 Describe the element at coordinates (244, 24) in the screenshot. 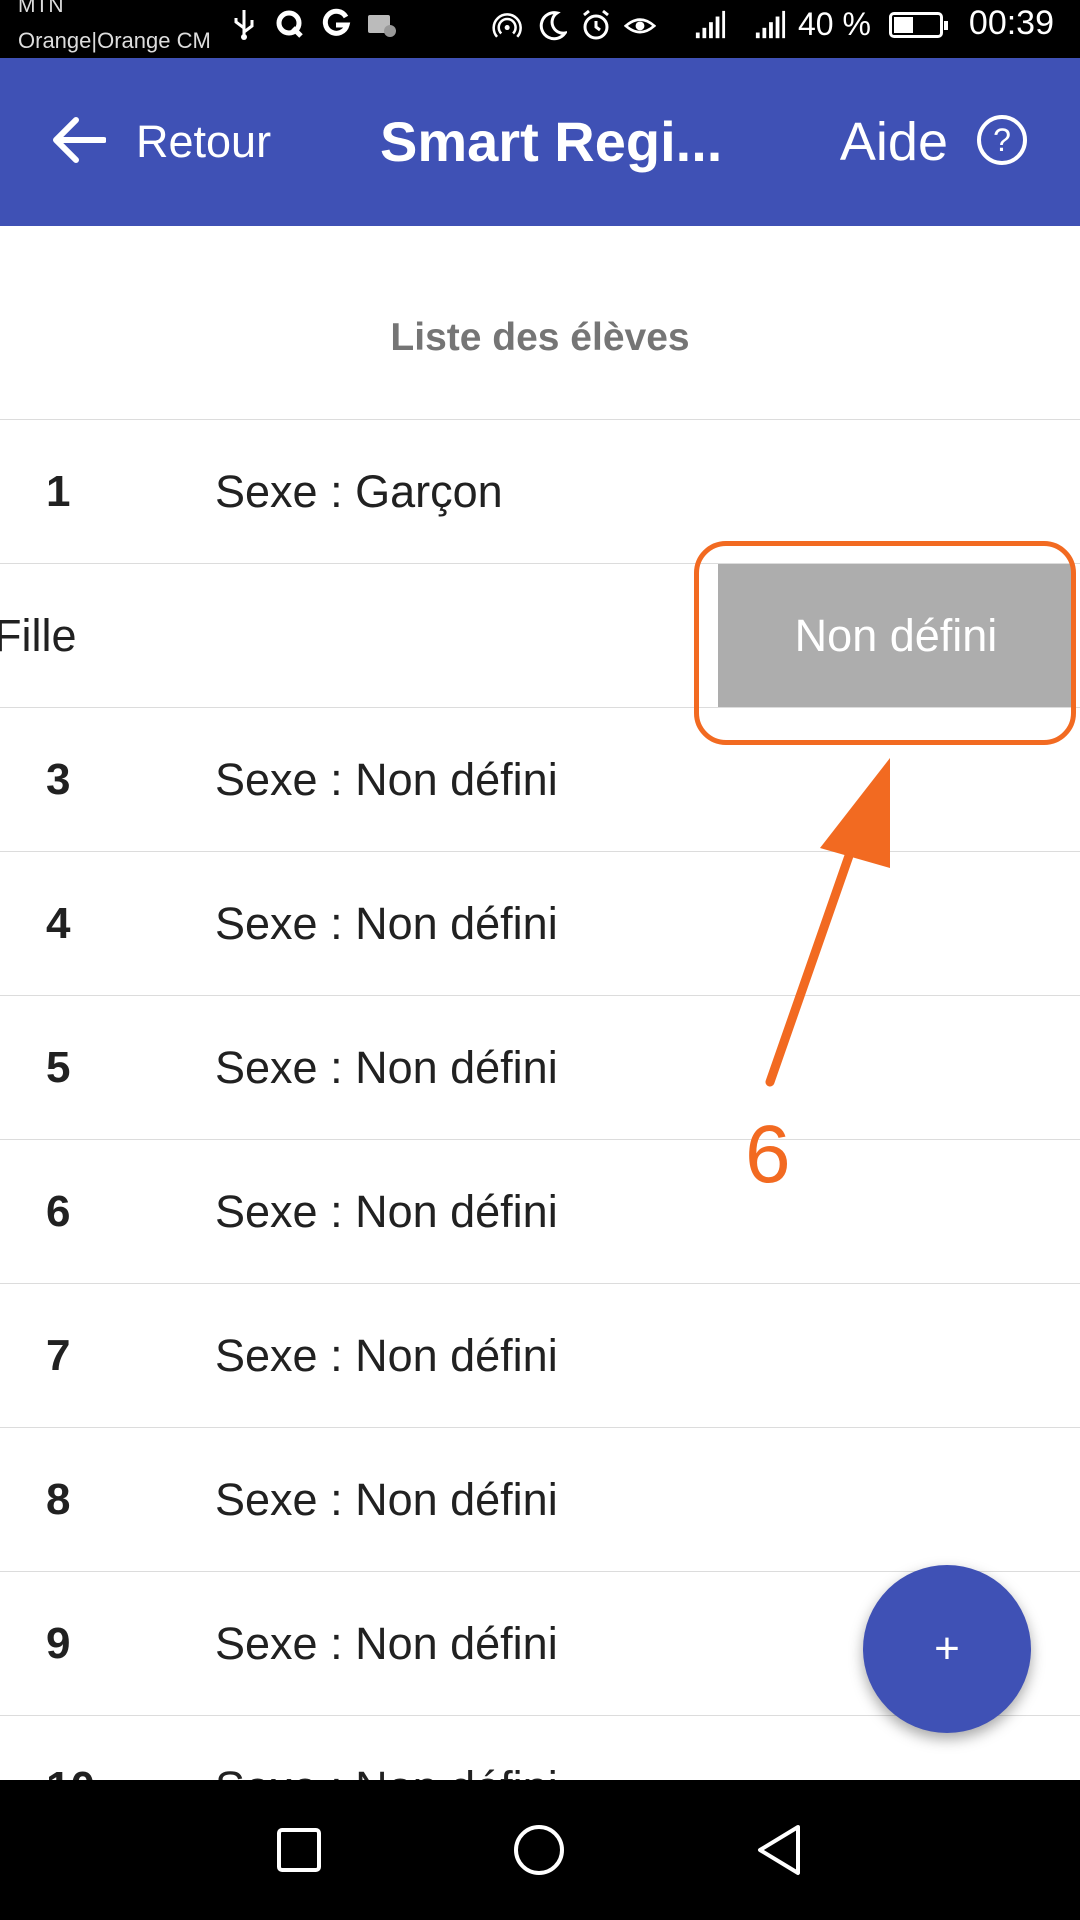

I see `usb-icon` at that location.